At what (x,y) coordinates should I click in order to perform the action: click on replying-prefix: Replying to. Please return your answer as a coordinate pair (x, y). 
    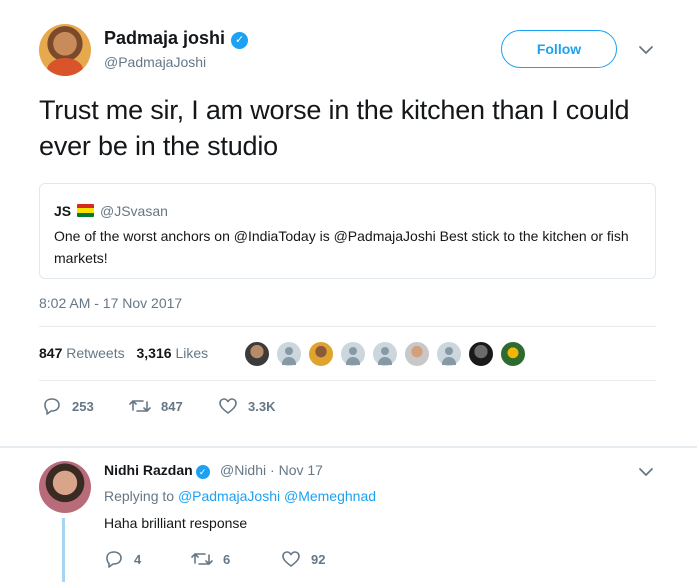
    Looking at the image, I should click on (139, 496).